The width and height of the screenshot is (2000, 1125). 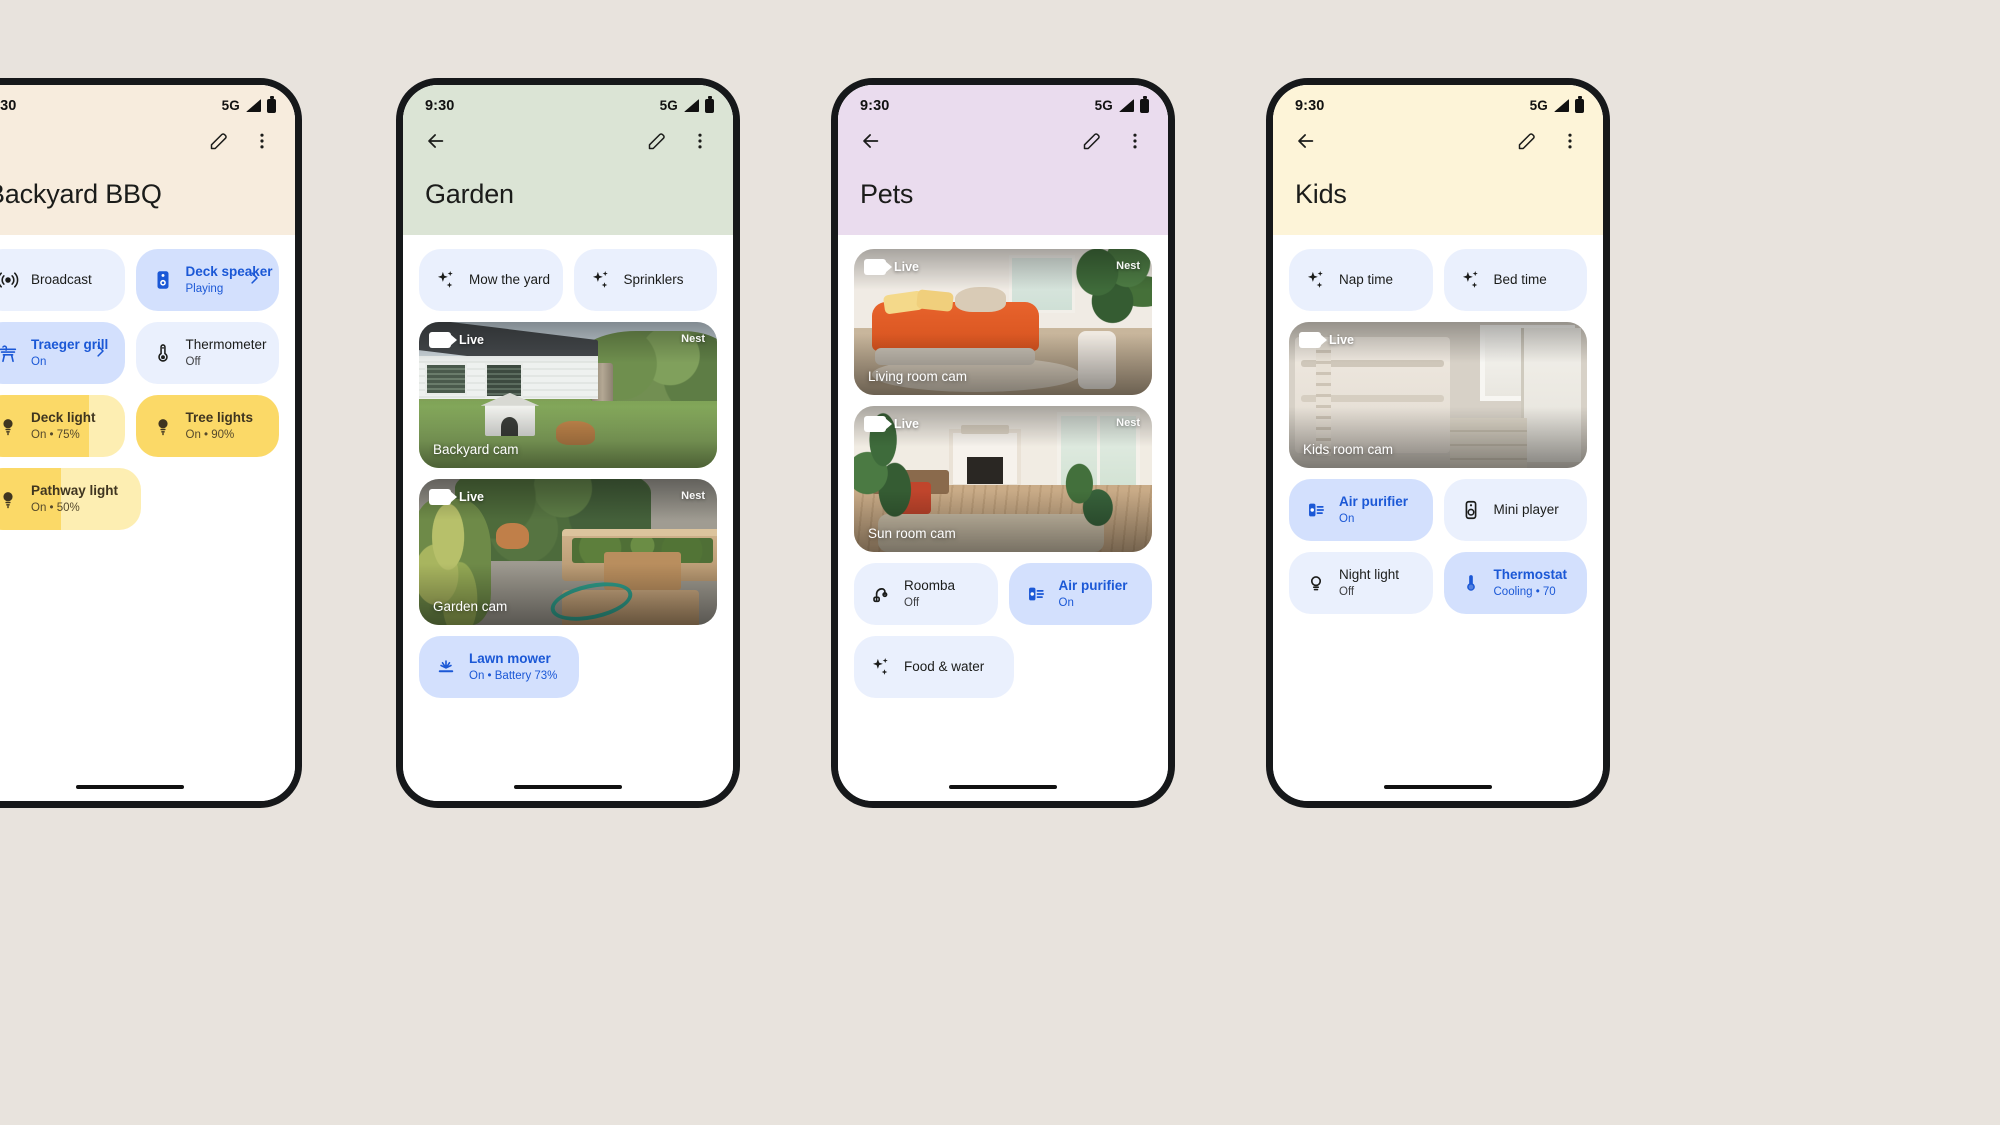 I want to click on tile-title: Bed time, so click(x=1520, y=279).